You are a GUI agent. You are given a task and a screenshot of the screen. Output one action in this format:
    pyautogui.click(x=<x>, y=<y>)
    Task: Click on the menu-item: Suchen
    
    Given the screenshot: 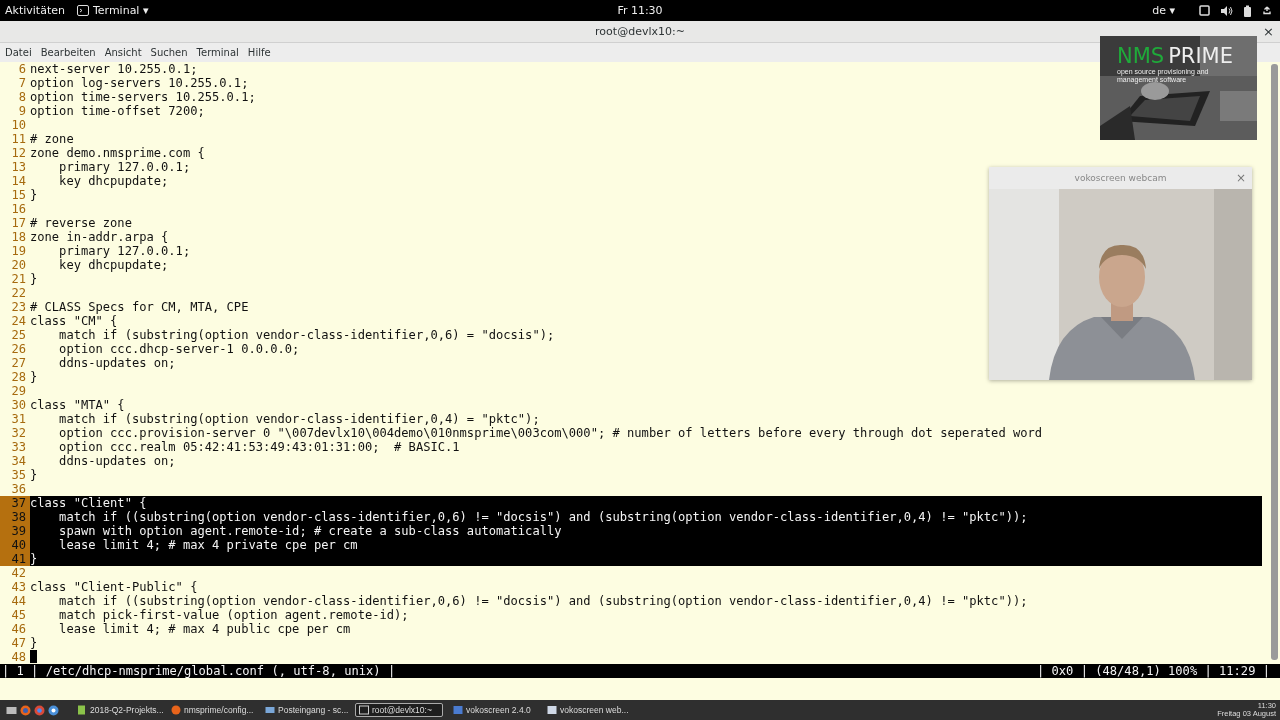 What is the action you would take?
    pyautogui.click(x=169, y=52)
    